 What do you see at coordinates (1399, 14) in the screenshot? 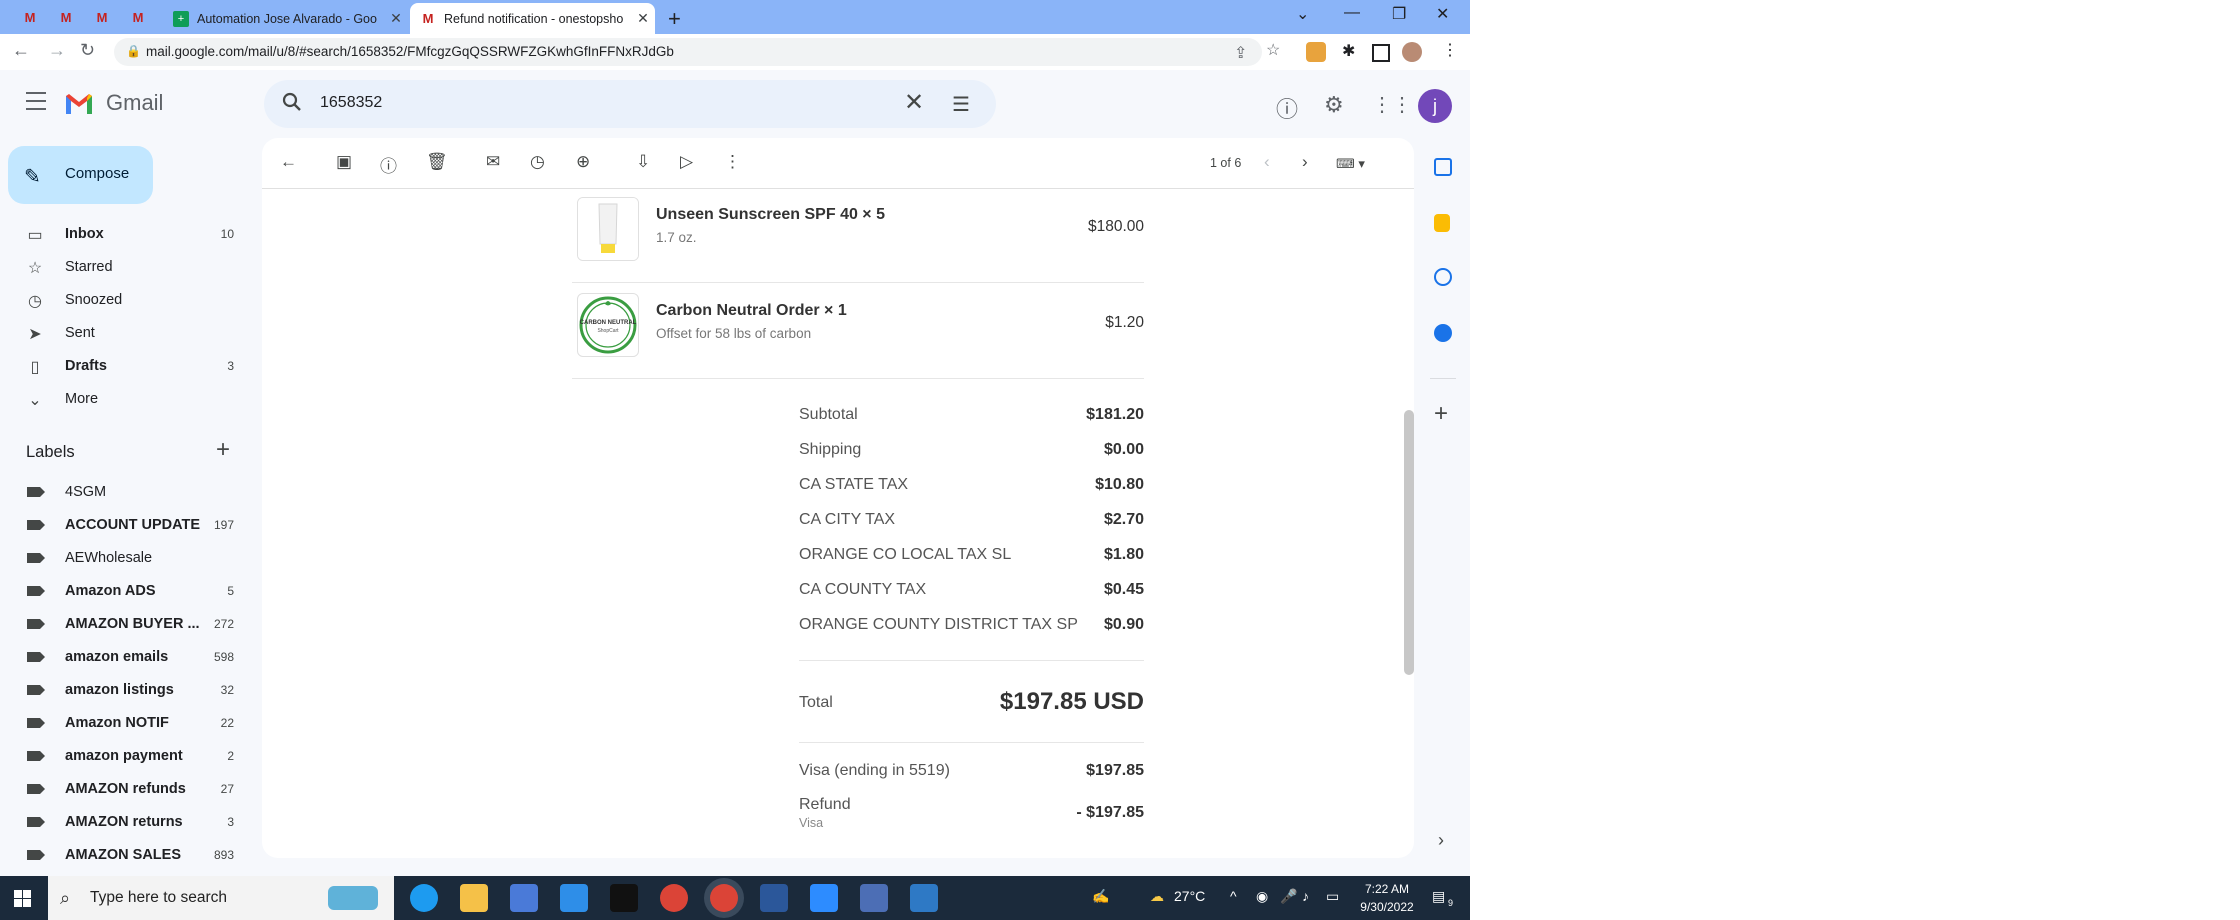
I see `restore-button: ❐` at bounding box center [1399, 14].